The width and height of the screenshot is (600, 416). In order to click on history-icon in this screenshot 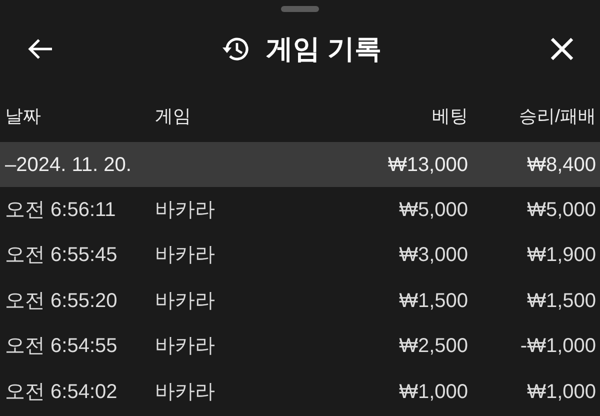, I will do `click(236, 49)`.